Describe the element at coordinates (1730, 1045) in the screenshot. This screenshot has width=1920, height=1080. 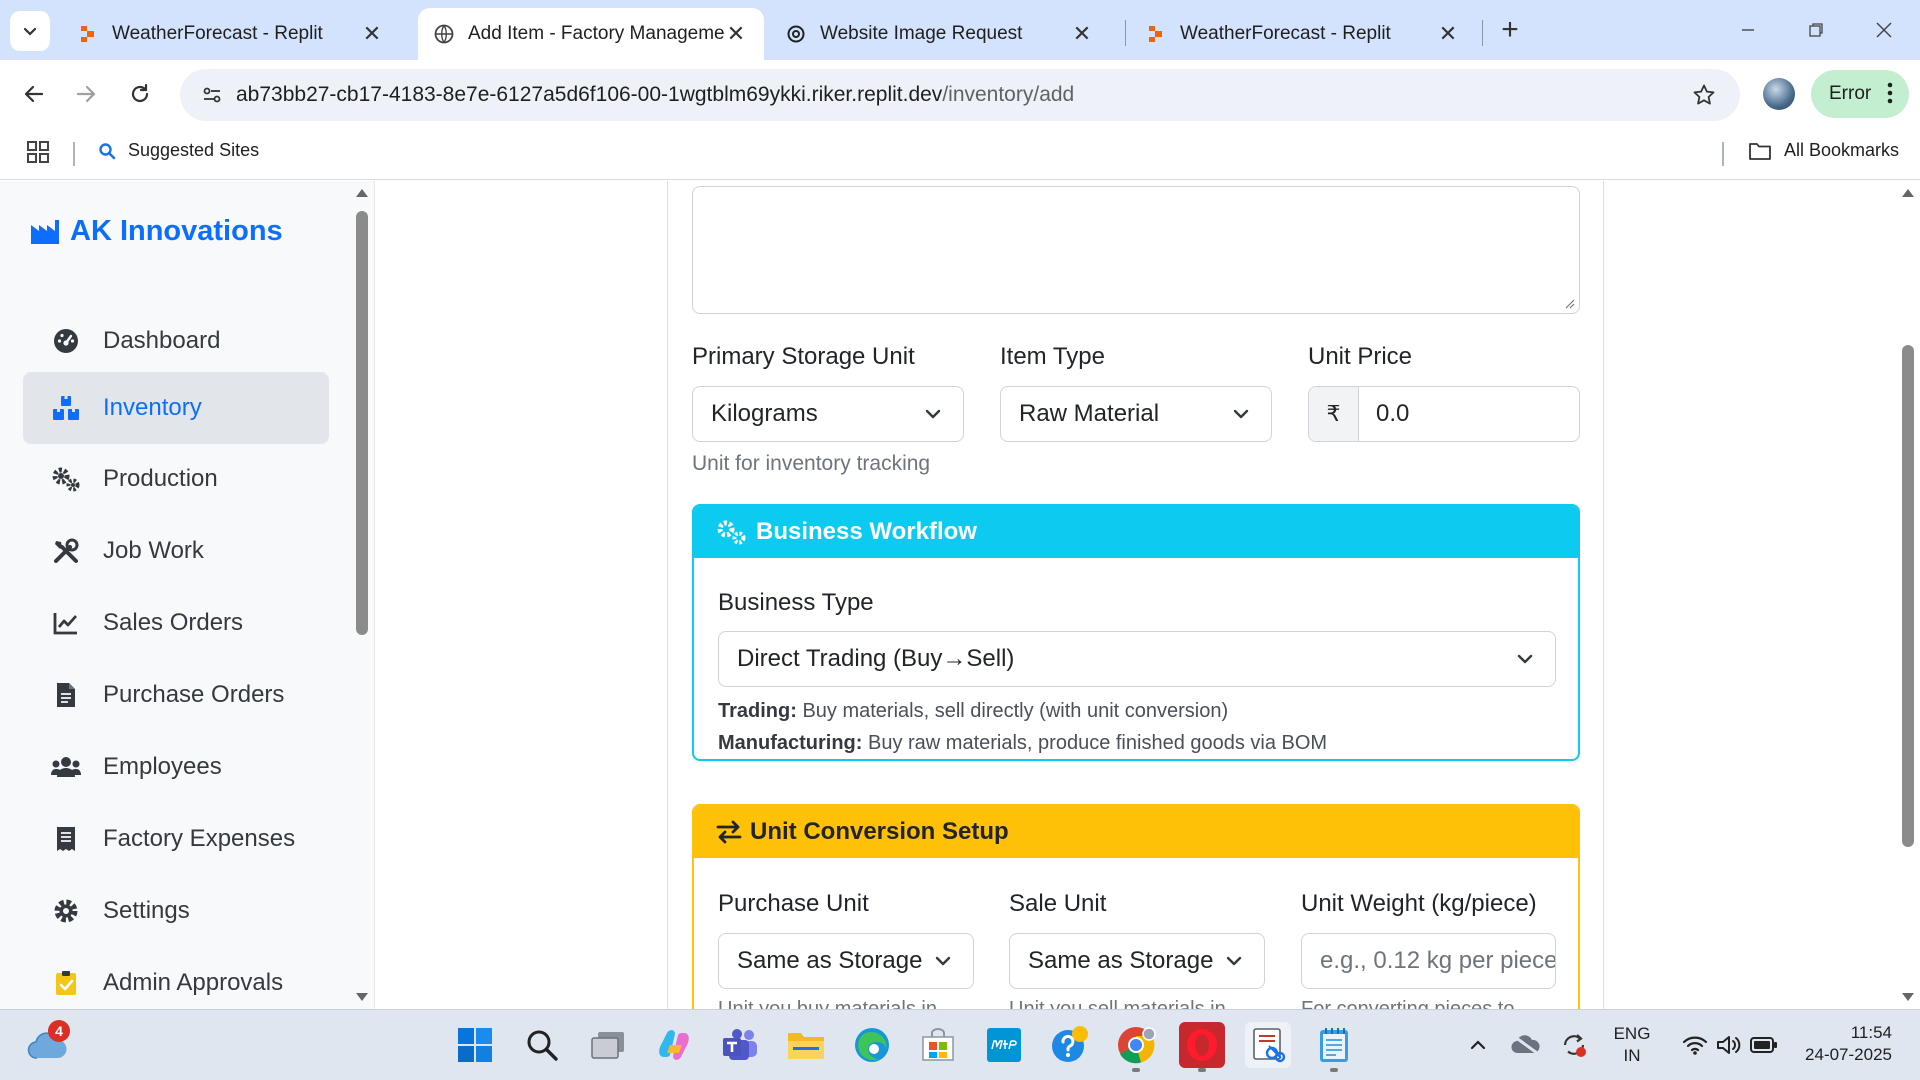
I see `quick-settings-button` at that location.